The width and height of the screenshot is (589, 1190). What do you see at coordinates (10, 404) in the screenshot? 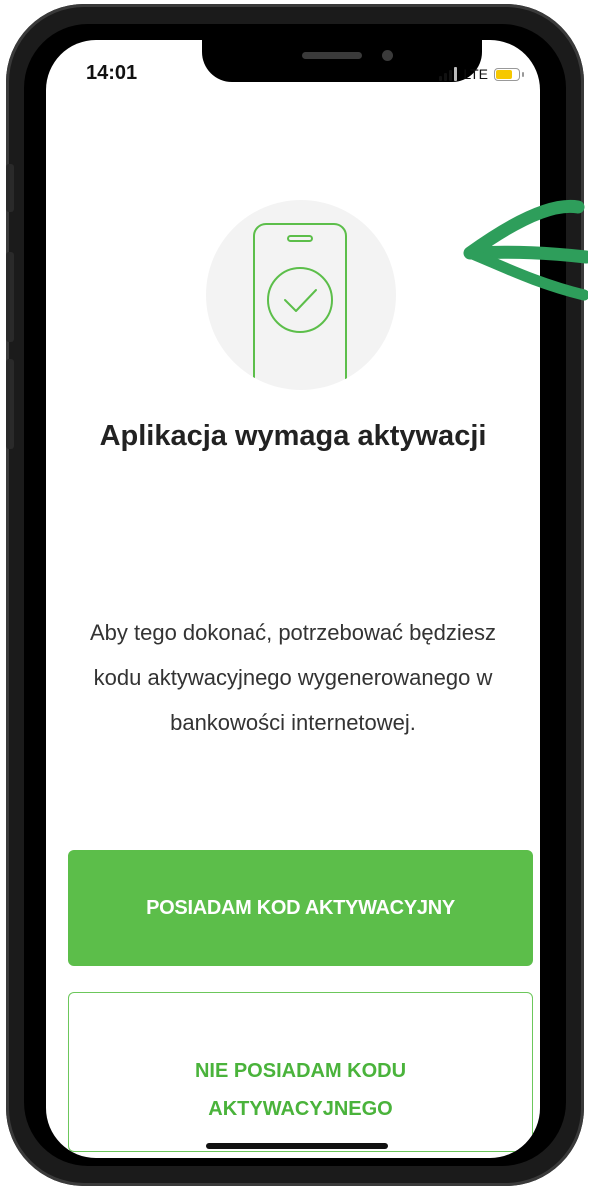
I see `side-button-volume-down` at bounding box center [10, 404].